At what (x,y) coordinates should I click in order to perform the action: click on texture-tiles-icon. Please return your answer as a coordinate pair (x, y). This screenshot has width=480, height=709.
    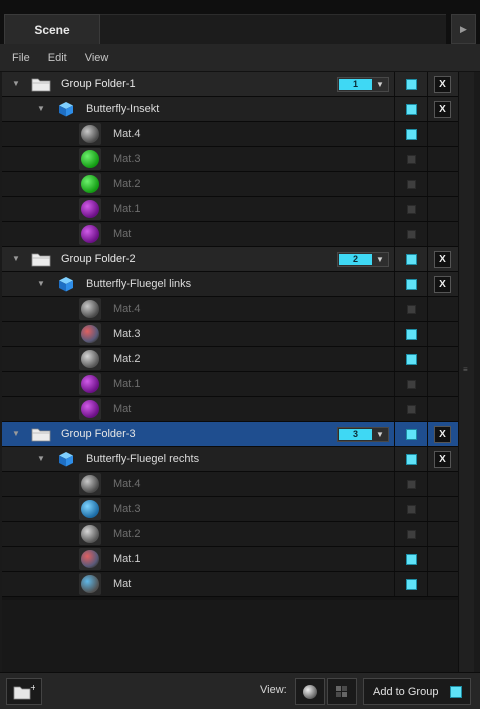
    Looking at the image, I should click on (341, 691).